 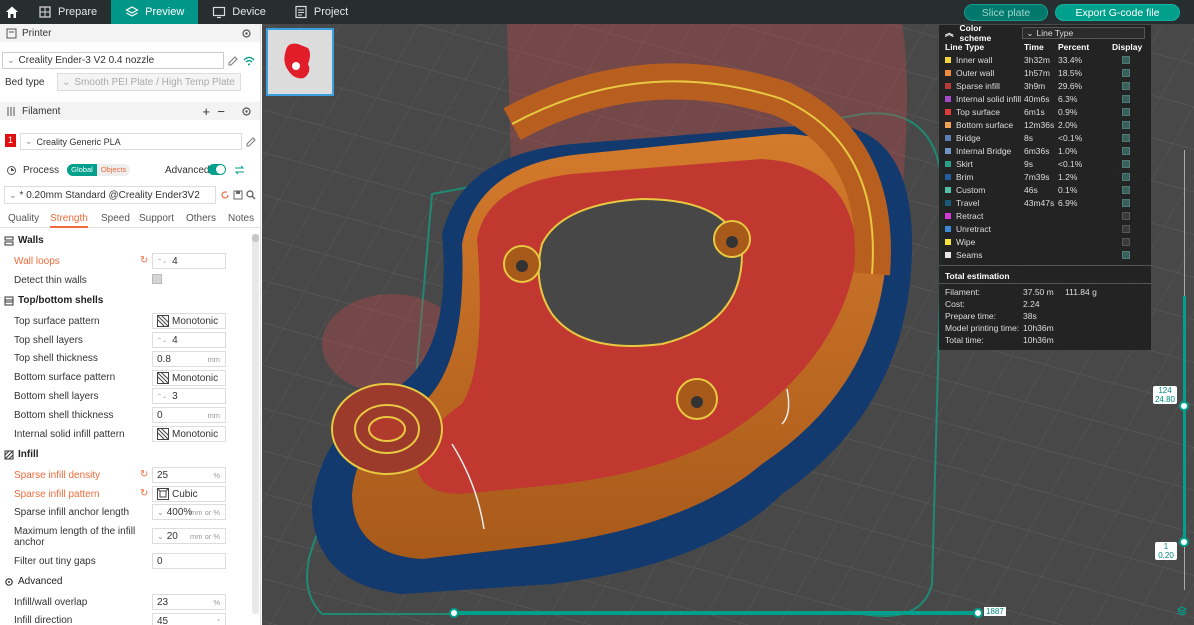 What do you see at coordinates (67, 12) in the screenshot?
I see `tab-prepare: Prepare` at bounding box center [67, 12].